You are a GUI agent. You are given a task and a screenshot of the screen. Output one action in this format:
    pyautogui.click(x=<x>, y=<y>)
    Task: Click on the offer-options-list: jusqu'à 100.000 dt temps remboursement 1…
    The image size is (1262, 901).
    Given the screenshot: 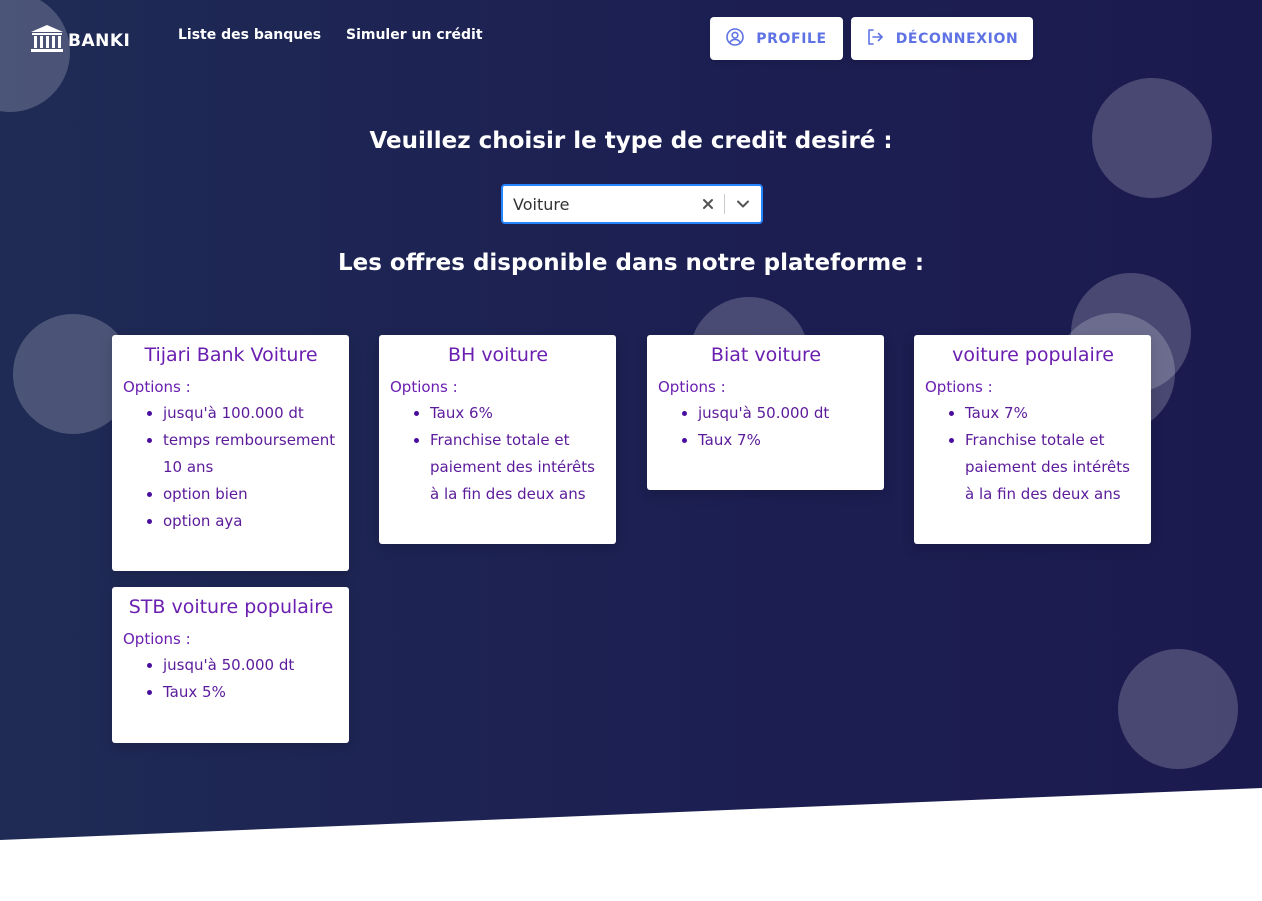 What is the action you would take?
    pyautogui.click(x=231, y=467)
    